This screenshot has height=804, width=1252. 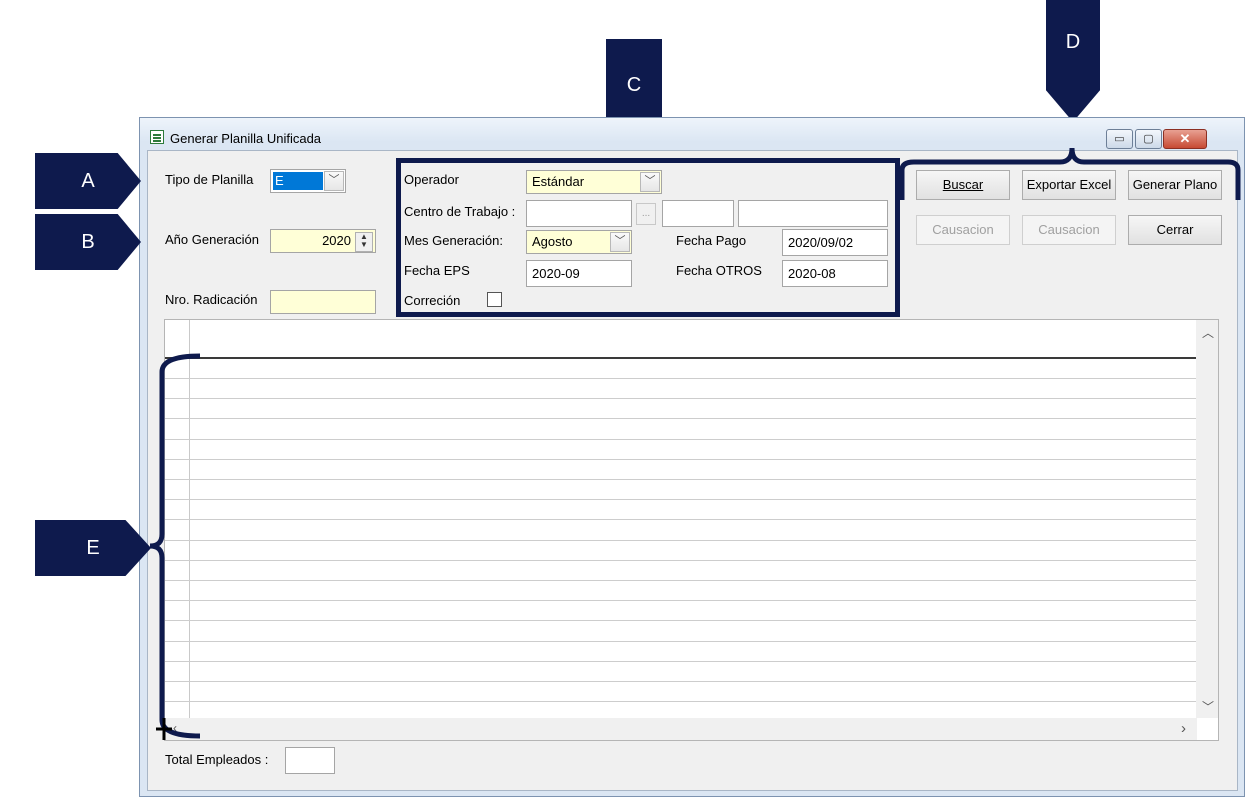 I want to click on anio-generacion-spinner: 2020 ▲ ▼, so click(x=323, y=241).